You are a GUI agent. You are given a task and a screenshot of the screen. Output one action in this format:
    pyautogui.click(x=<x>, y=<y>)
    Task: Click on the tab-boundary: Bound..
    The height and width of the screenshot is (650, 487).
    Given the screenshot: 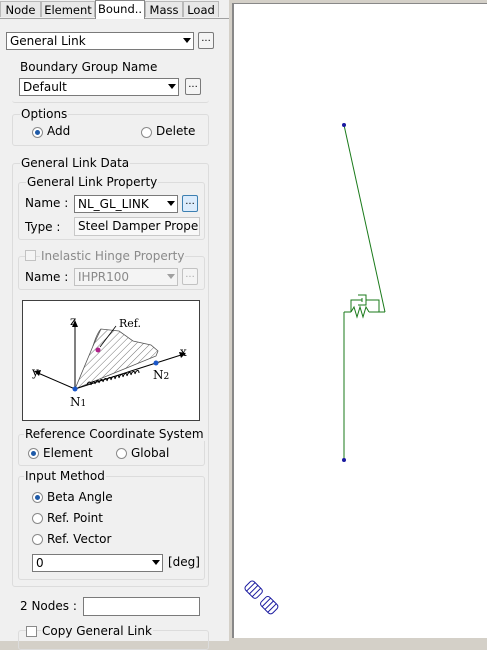 What is the action you would take?
    pyautogui.click(x=120, y=9)
    